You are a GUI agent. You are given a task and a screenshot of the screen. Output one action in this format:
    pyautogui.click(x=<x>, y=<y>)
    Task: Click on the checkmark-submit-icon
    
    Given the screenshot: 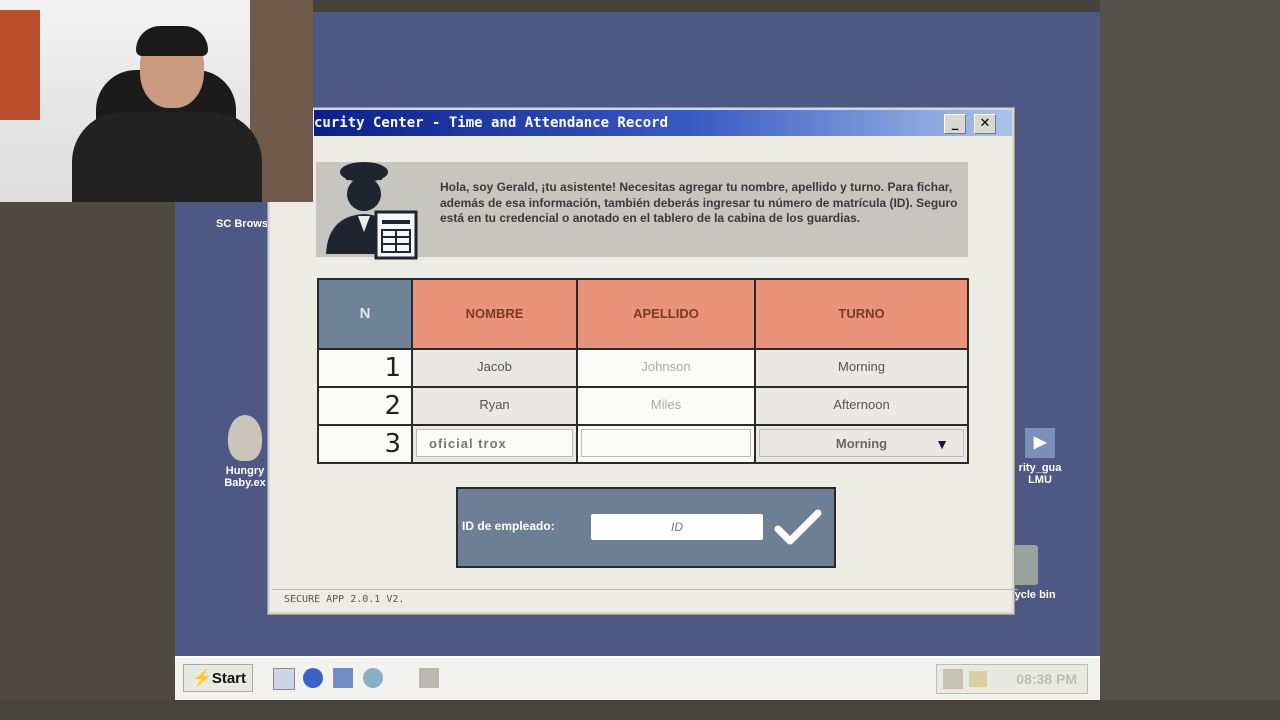 What is the action you would take?
    pyautogui.click(x=798, y=527)
    